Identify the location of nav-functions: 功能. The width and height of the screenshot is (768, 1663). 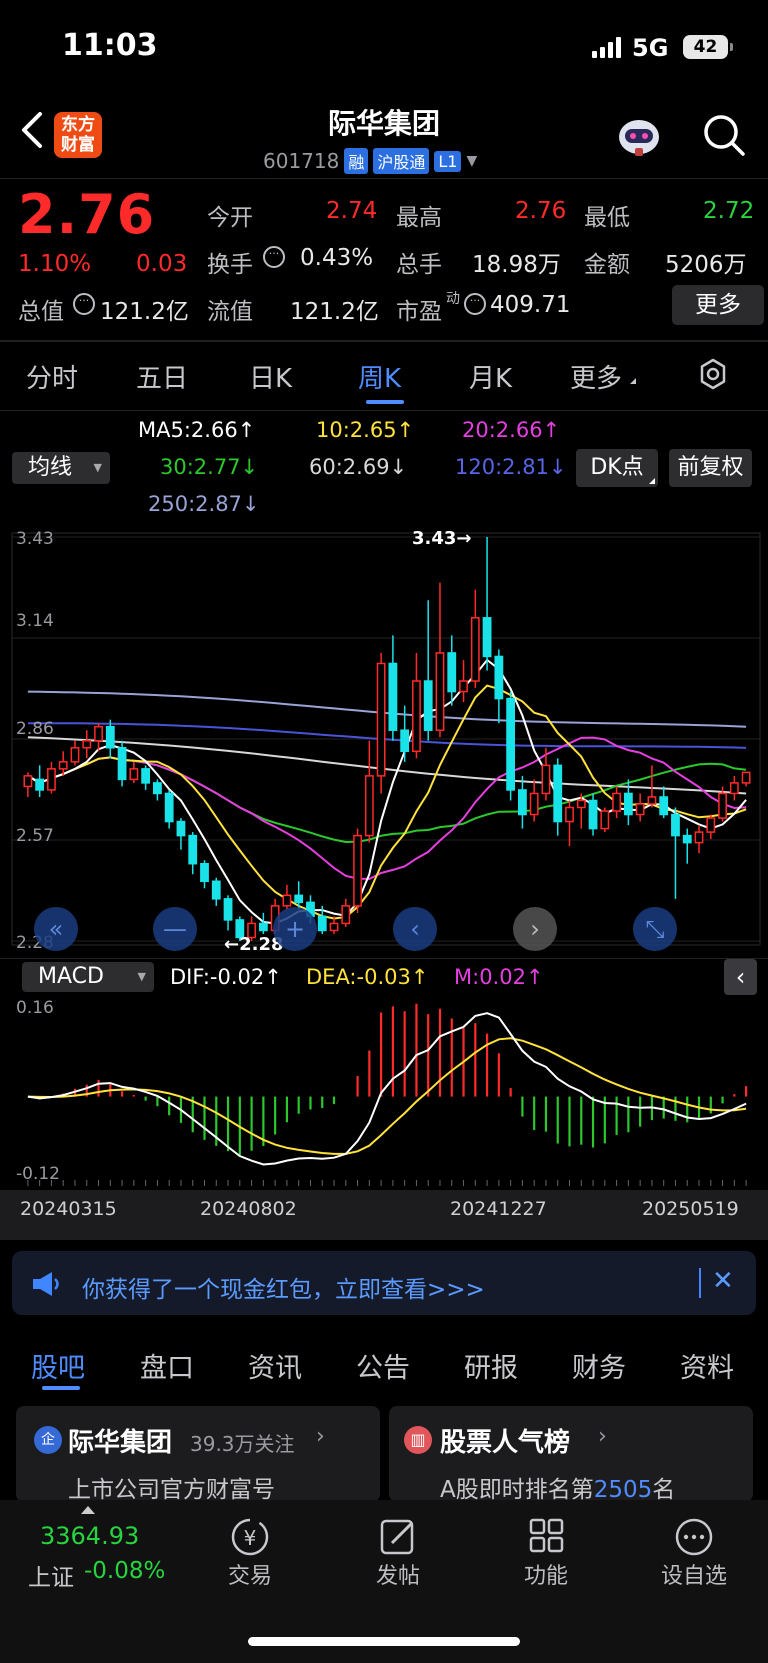
(546, 1574).